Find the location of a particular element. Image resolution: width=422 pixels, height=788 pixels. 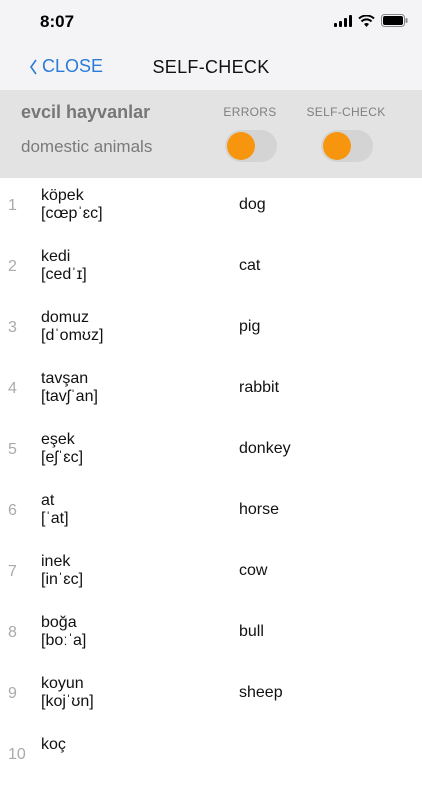

word-text: koç is located at coordinates (53, 744).